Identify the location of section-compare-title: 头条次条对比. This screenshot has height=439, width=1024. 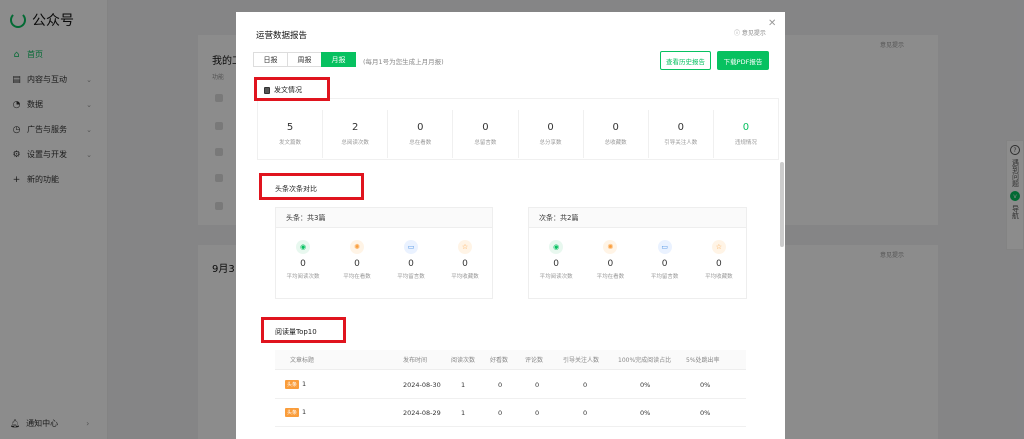
(296, 189).